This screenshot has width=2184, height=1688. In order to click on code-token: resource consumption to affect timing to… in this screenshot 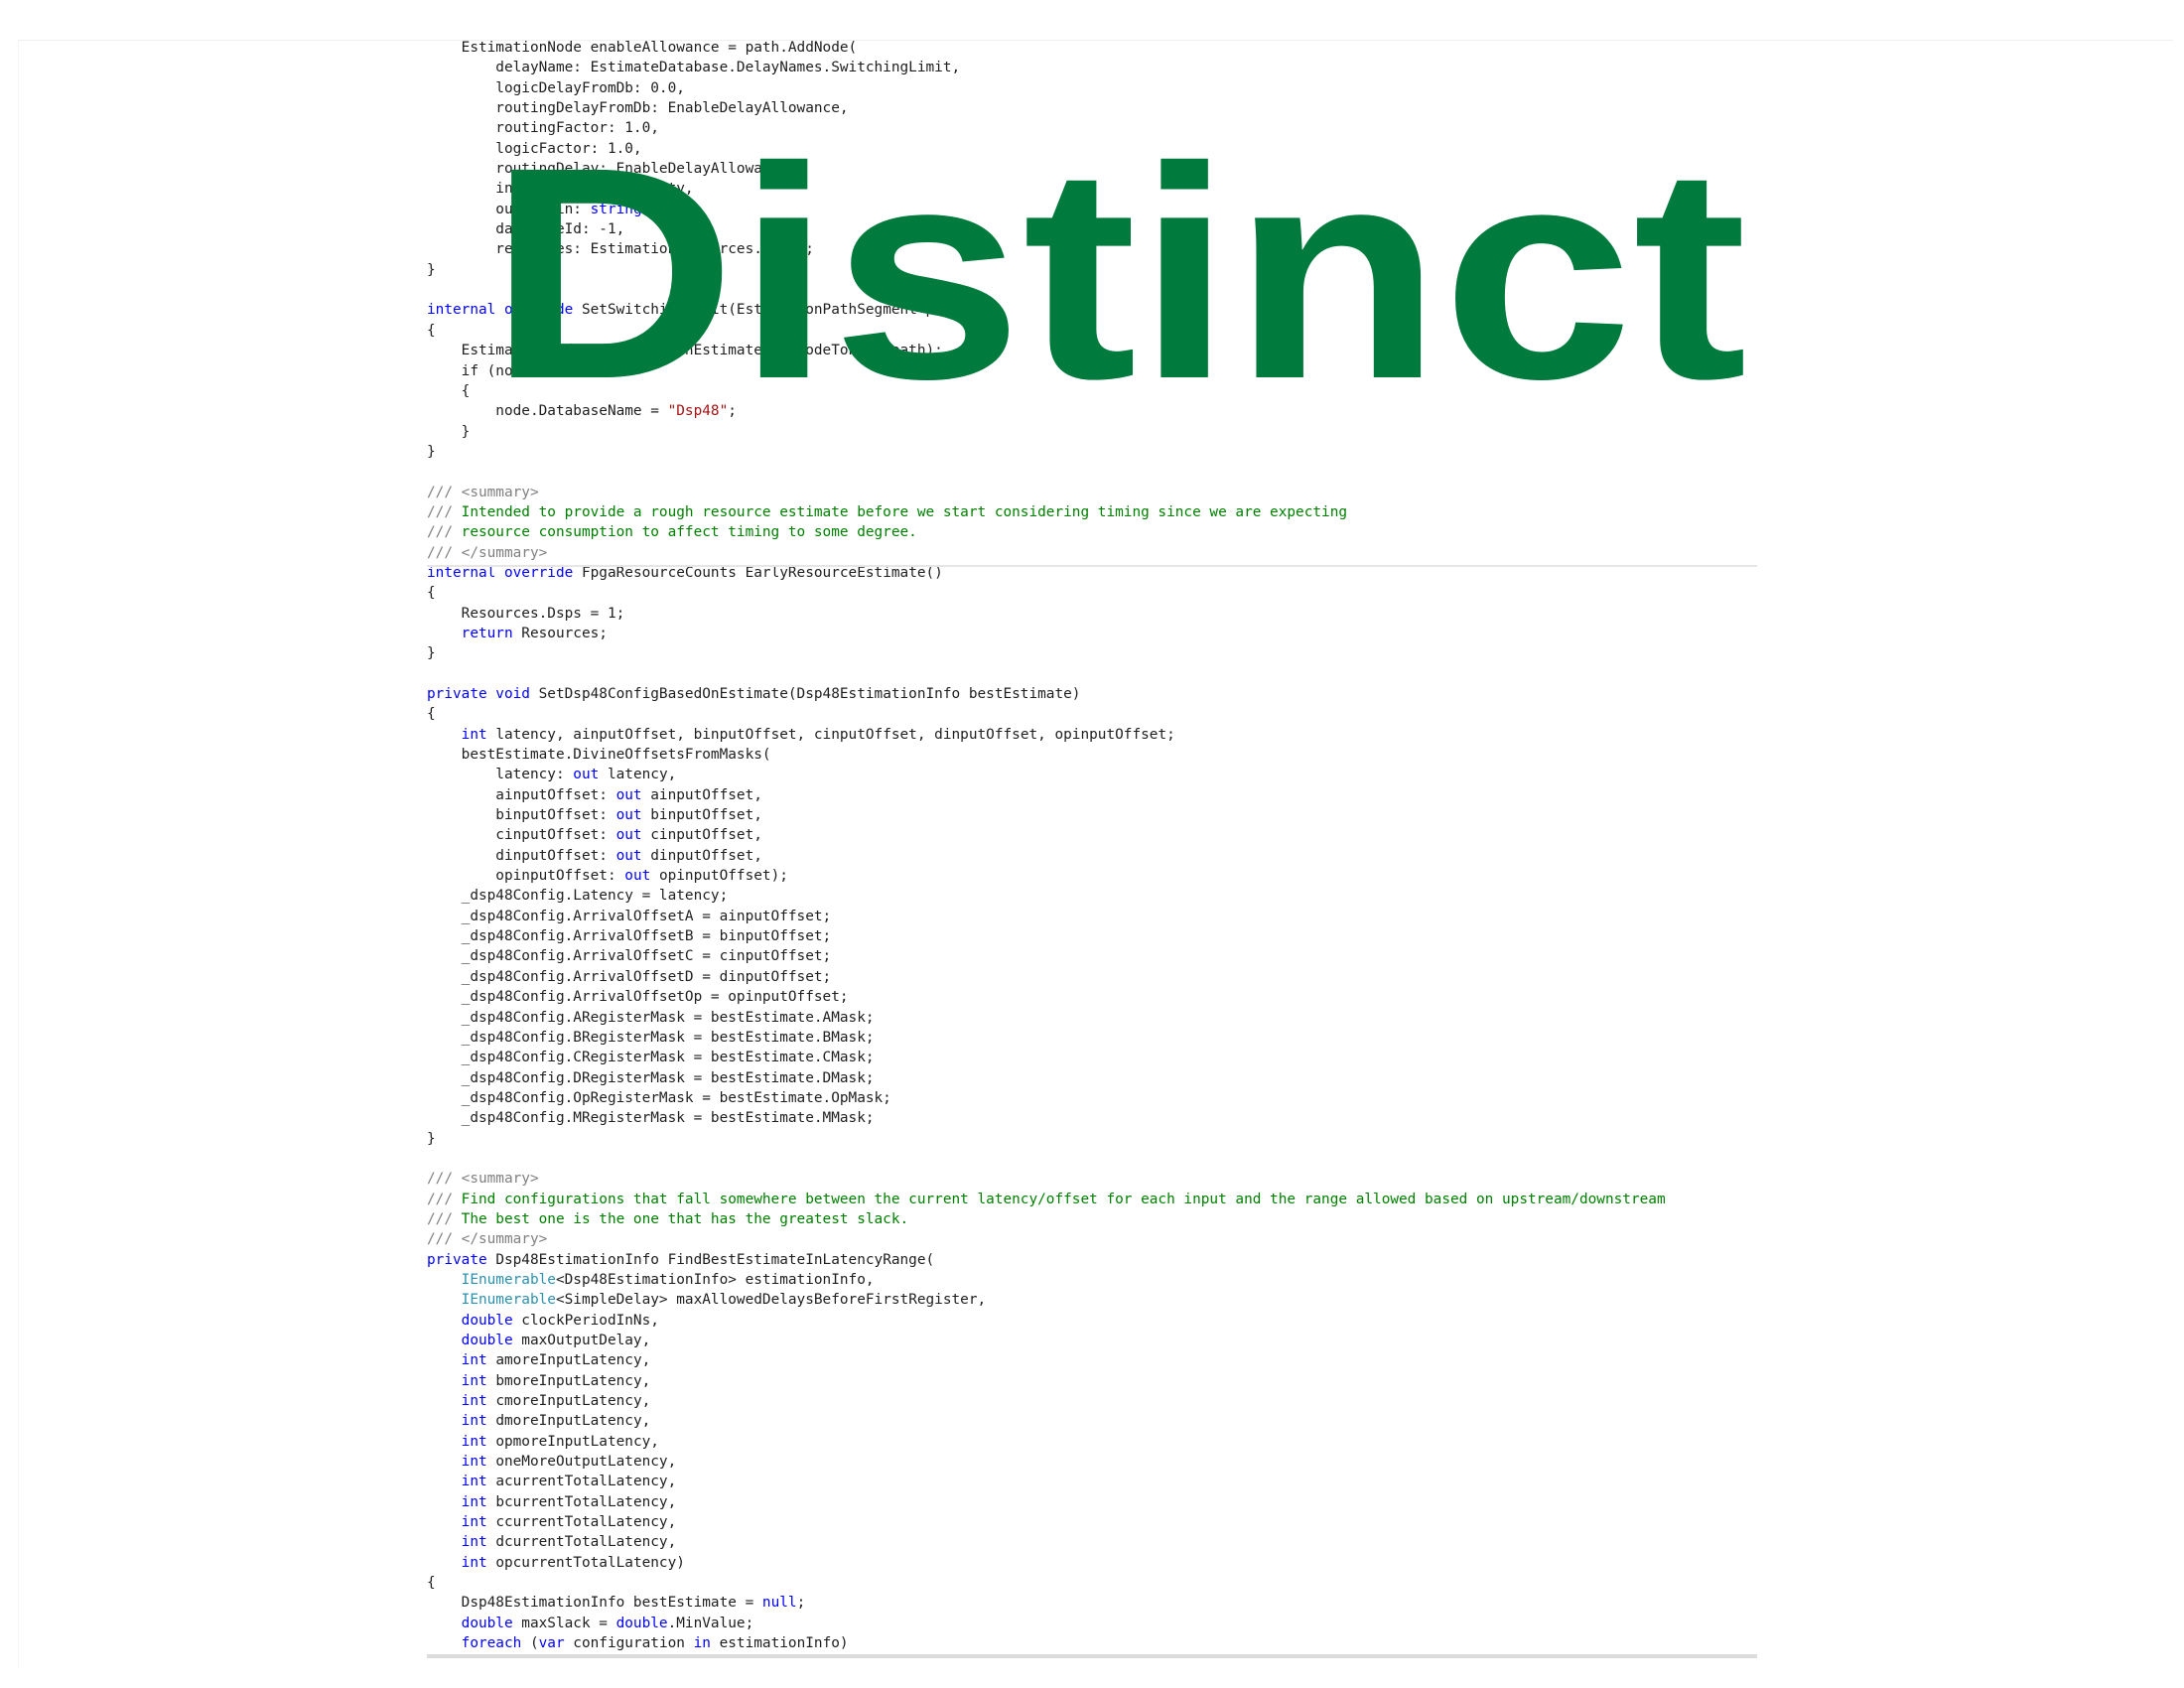, I will do `click(689, 532)`.